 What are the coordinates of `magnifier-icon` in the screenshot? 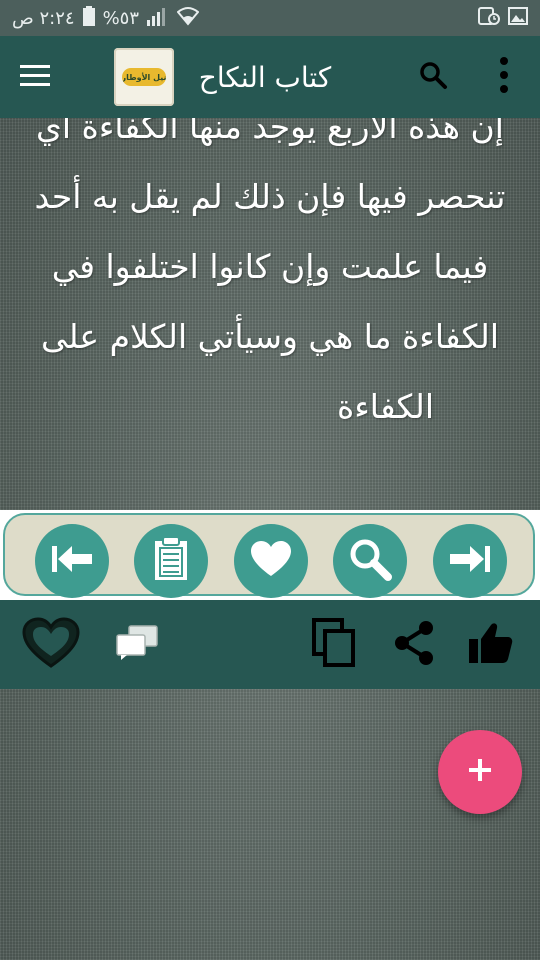 It's located at (370, 561).